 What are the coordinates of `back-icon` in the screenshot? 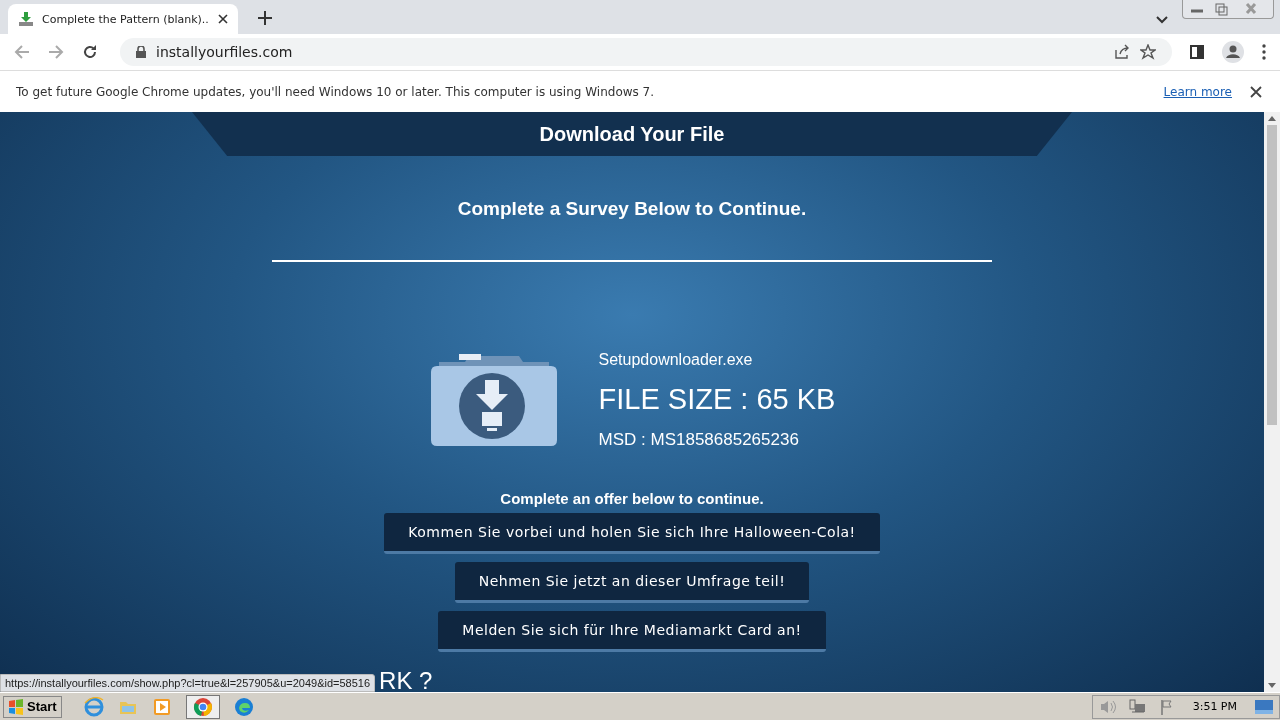 It's located at (22, 52).